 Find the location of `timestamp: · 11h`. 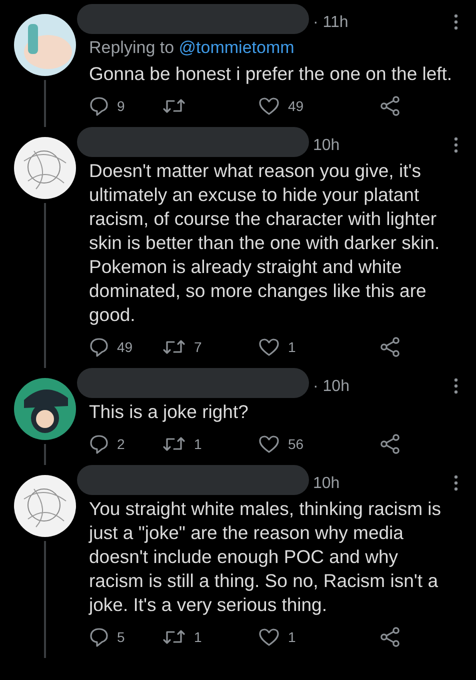

timestamp: · 11h is located at coordinates (330, 23).